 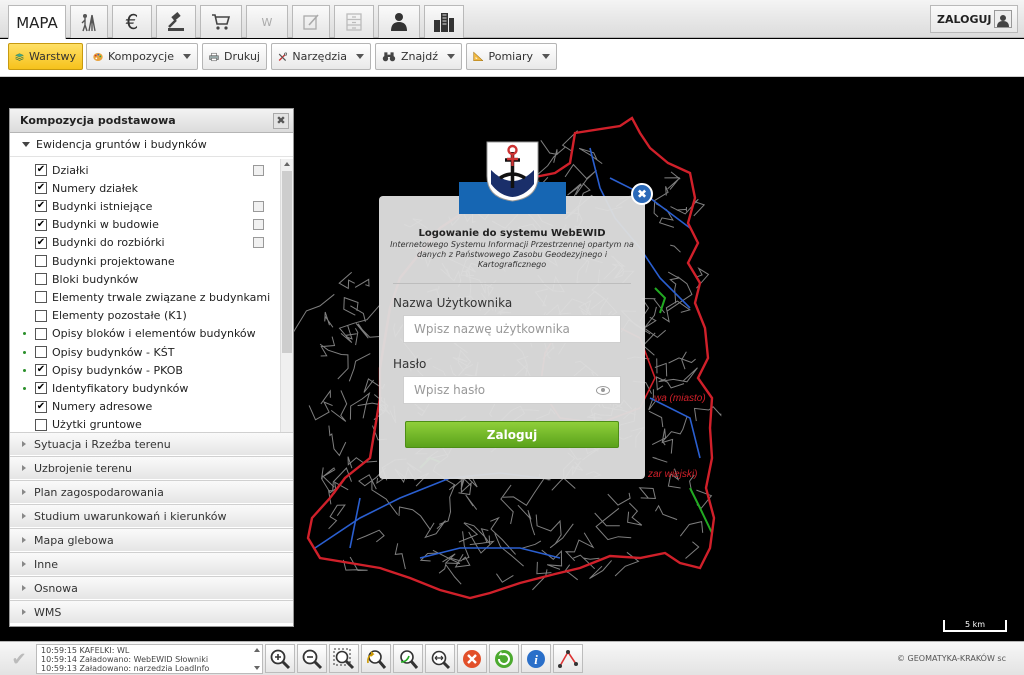 What do you see at coordinates (257, 668) in the screenshot?
I see `scroll-down-icon` at bounding box center [257, 668].